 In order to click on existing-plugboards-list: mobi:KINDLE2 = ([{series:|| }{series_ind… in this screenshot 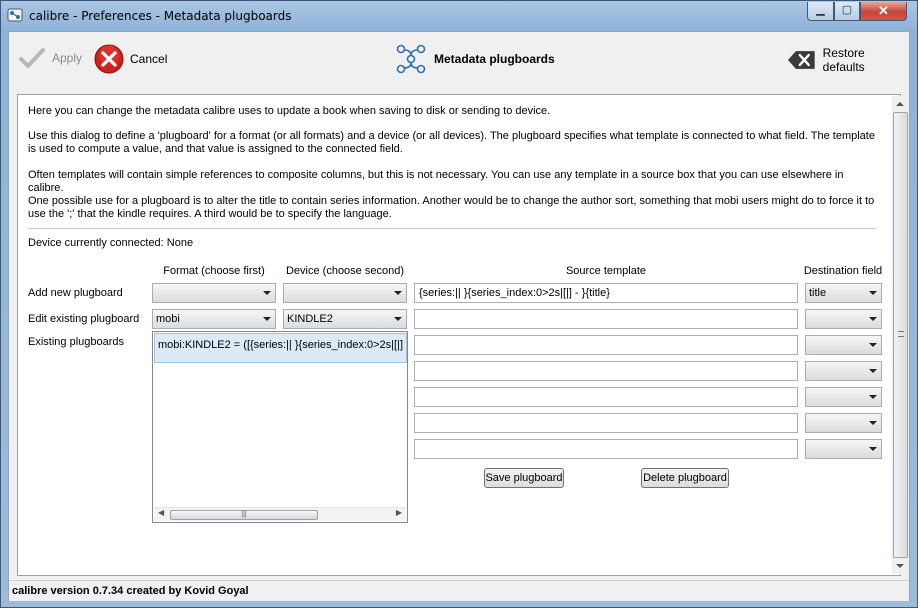, I will do `click(280, 427)`.